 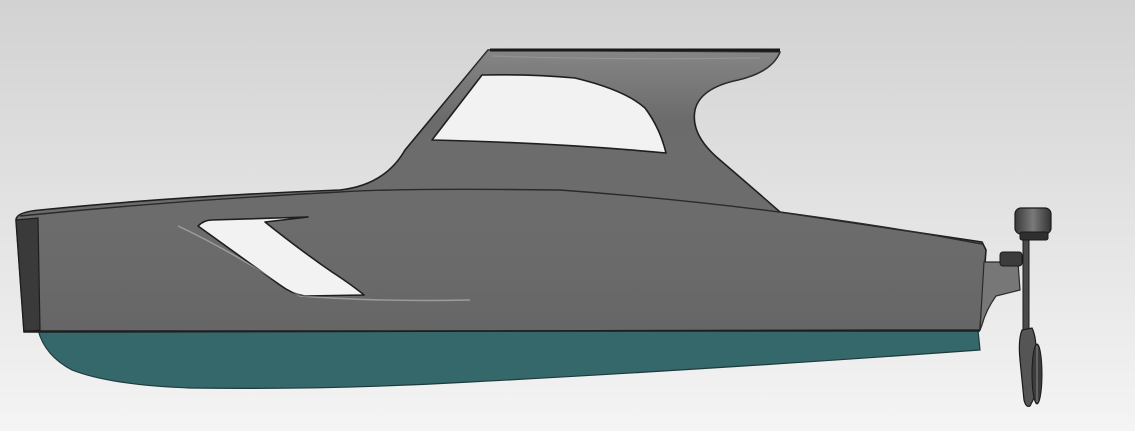 What do you see at coordinates (1026, 288) in the screenshot?
I see `motor-shaft` at bounding box center [1026, 288].